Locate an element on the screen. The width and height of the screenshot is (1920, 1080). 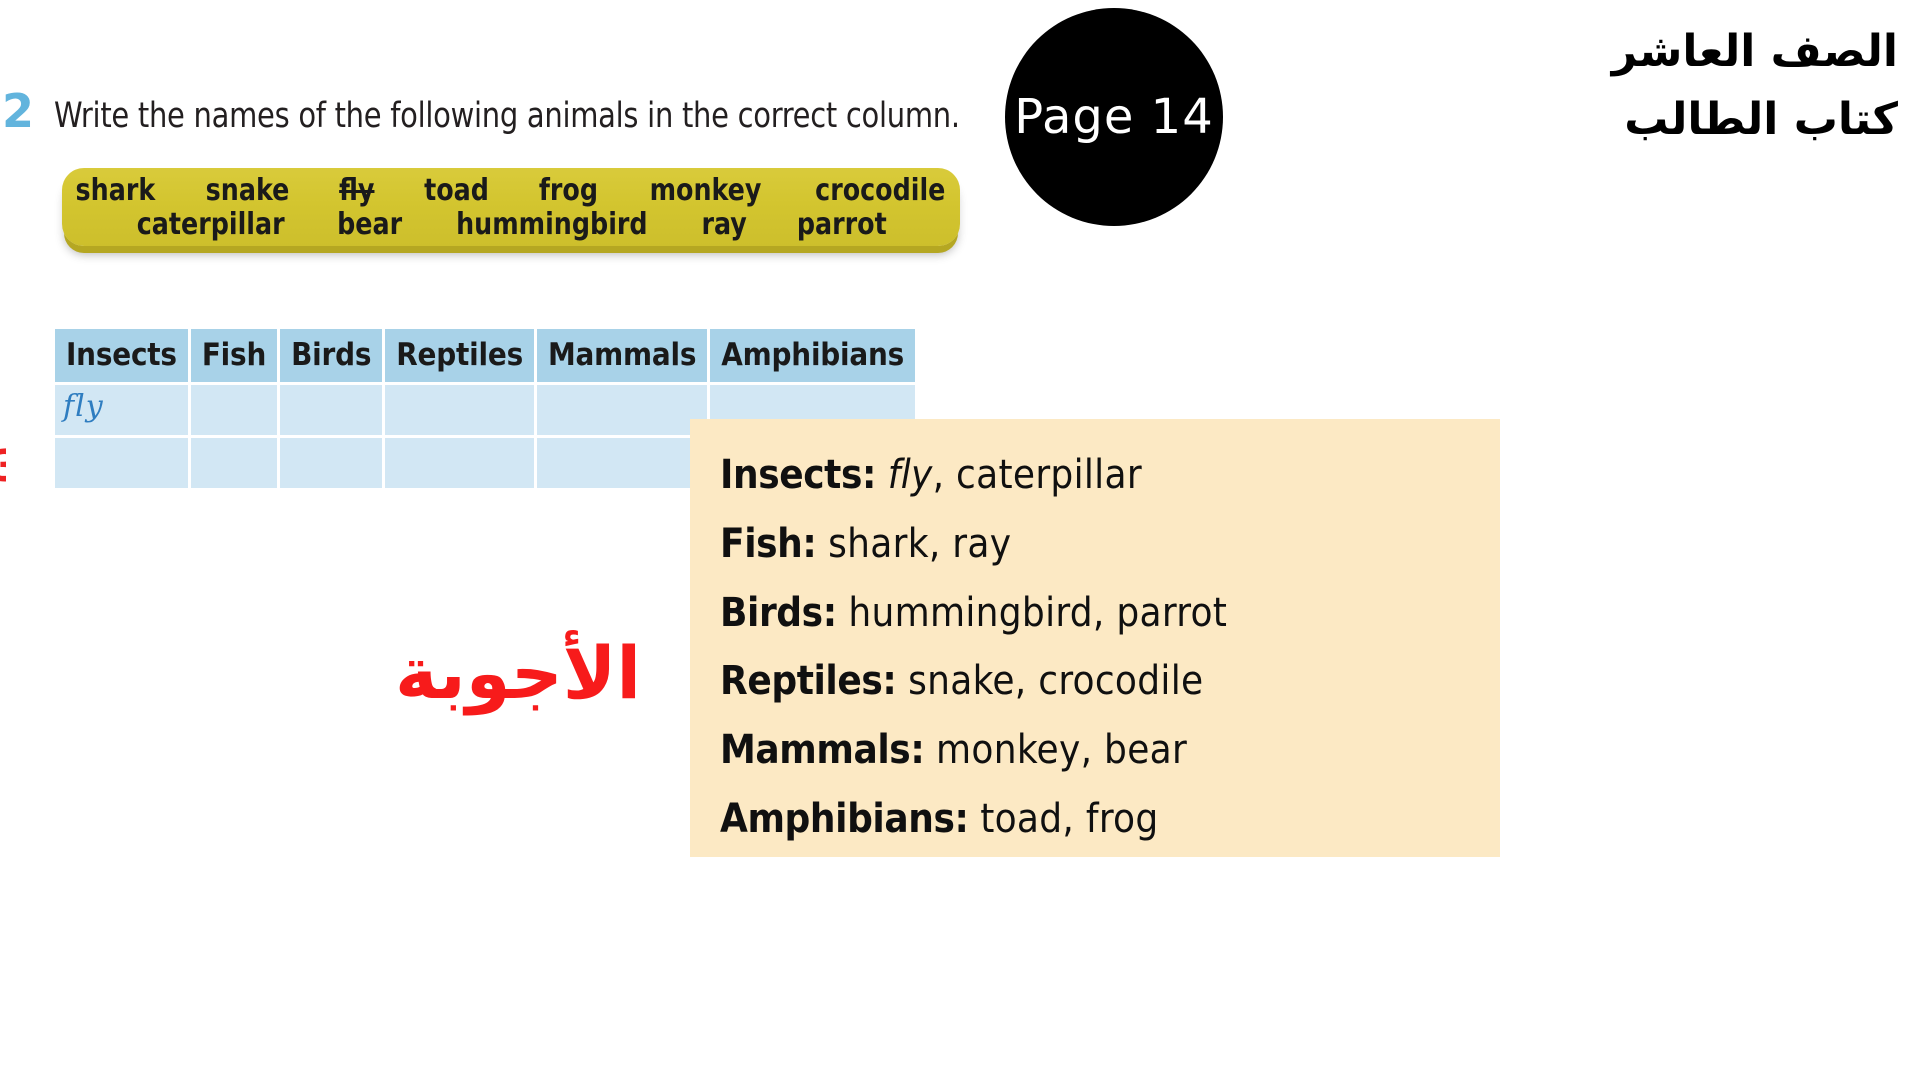
answer-key-line: Mammals: monkey, bear is located at coordinates (1110, 750).